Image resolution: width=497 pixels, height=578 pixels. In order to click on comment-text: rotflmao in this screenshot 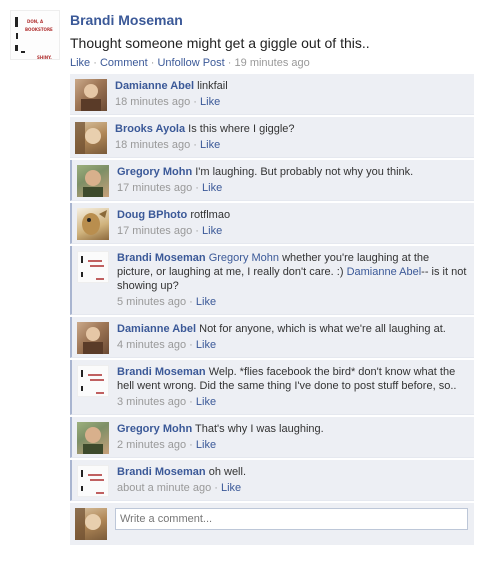, I will do `click(210, 215)`.